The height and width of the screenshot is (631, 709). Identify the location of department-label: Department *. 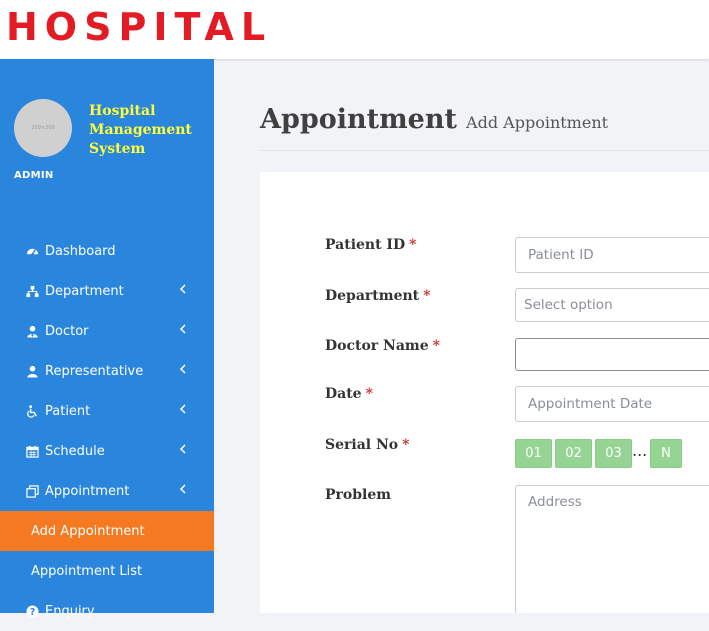
(378, 296).